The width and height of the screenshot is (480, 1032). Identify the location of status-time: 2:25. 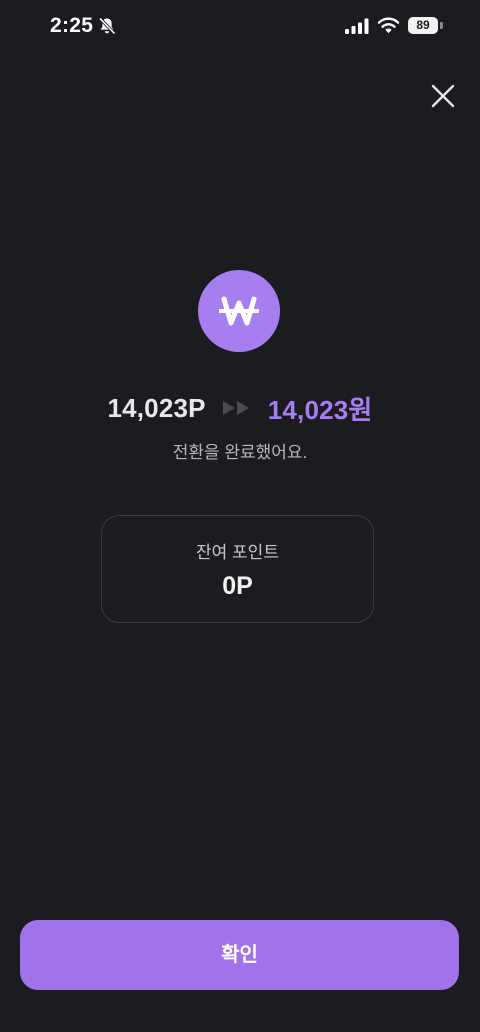
(72, 25).